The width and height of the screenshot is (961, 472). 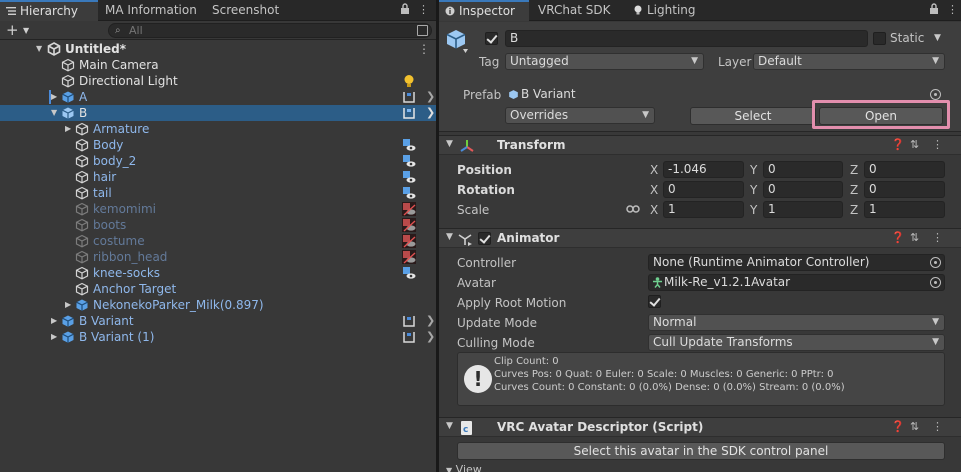 I want to click on rotation-z-field: 0, so click(x=904, y=189).